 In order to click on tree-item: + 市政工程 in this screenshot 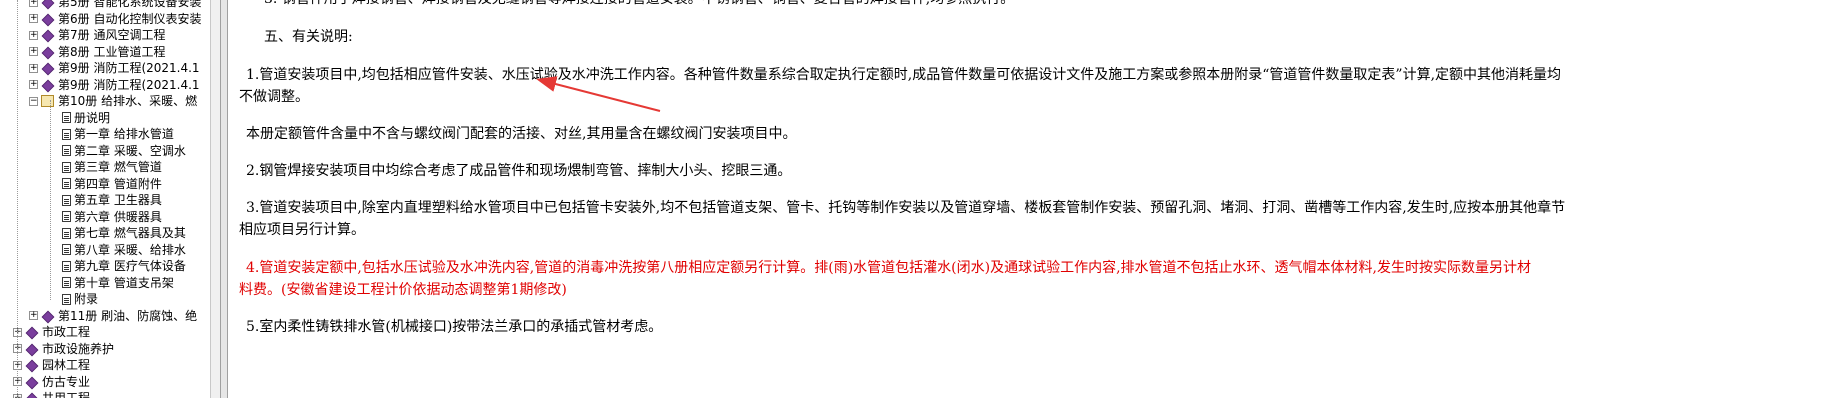, I will do `click(51, 332)`.